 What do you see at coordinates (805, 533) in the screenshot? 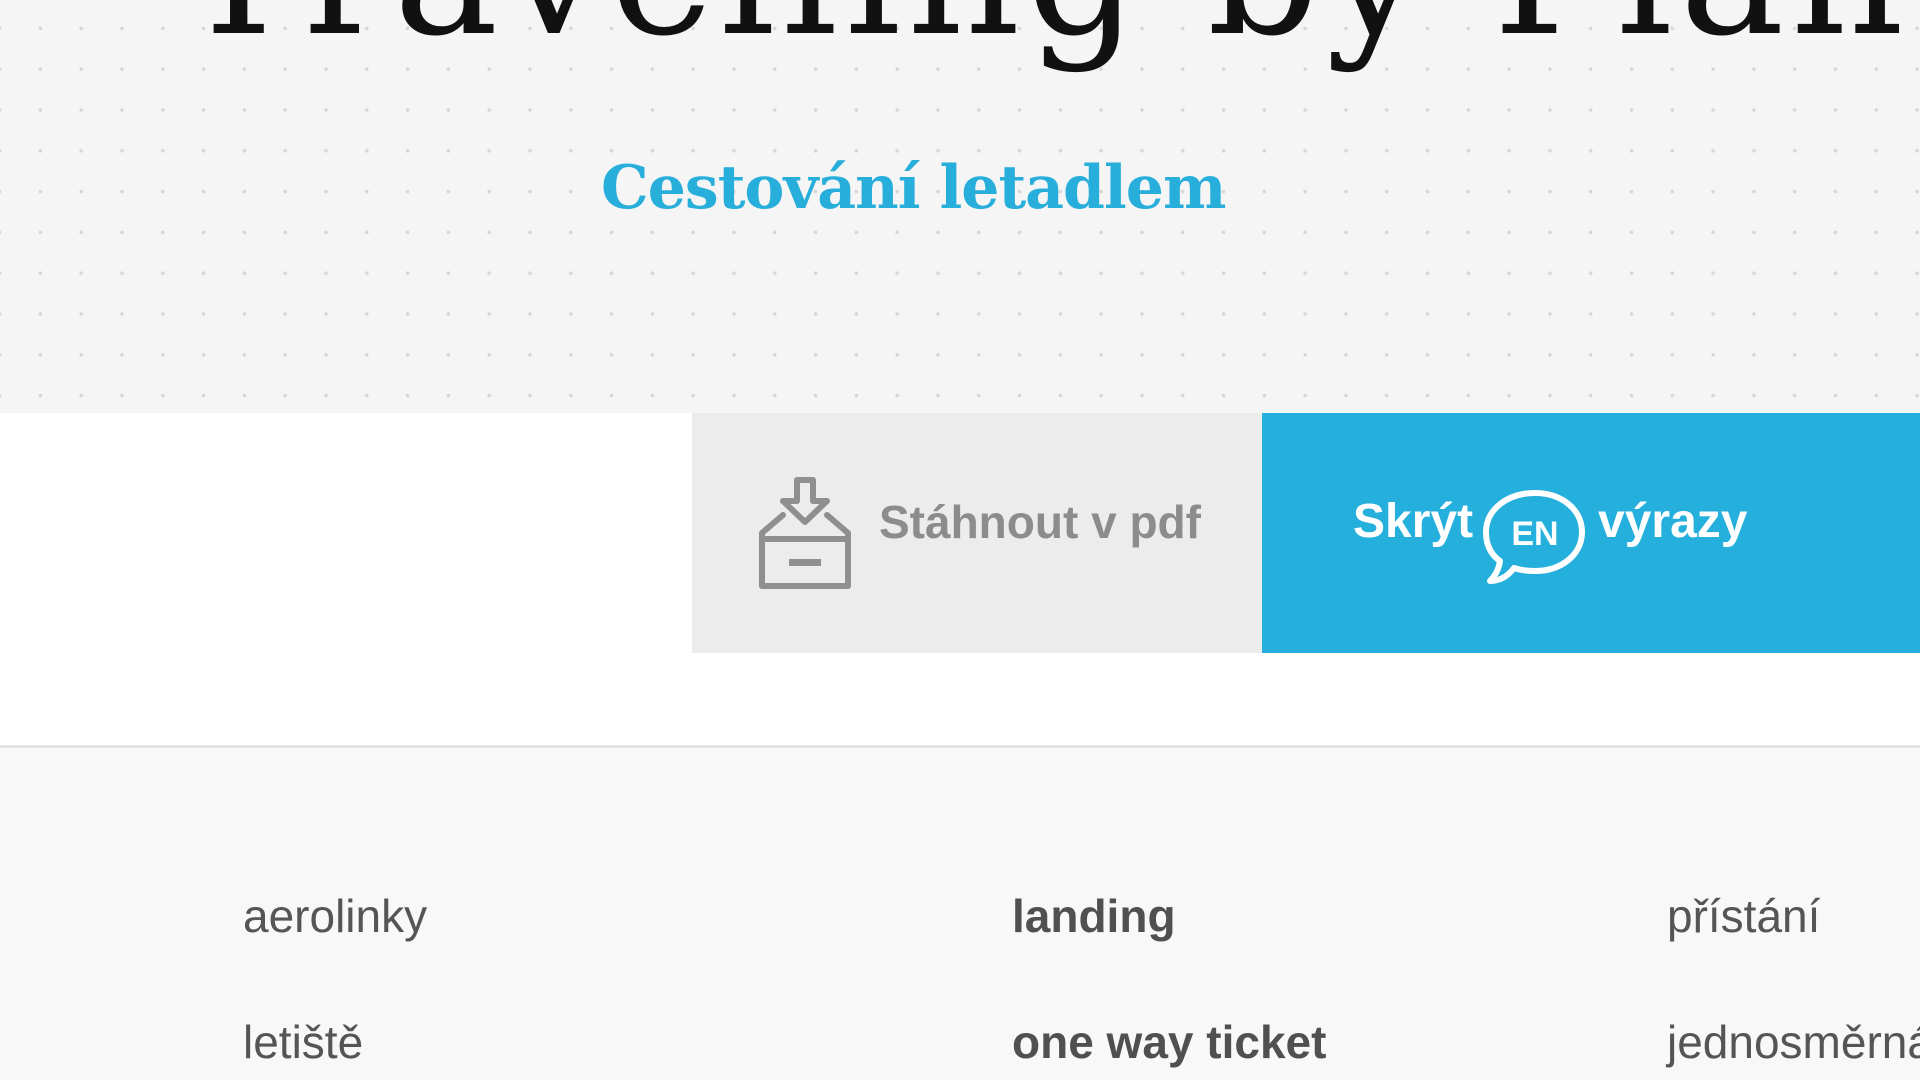
I see `archive-download-icon` at bounding box center [805, 533].